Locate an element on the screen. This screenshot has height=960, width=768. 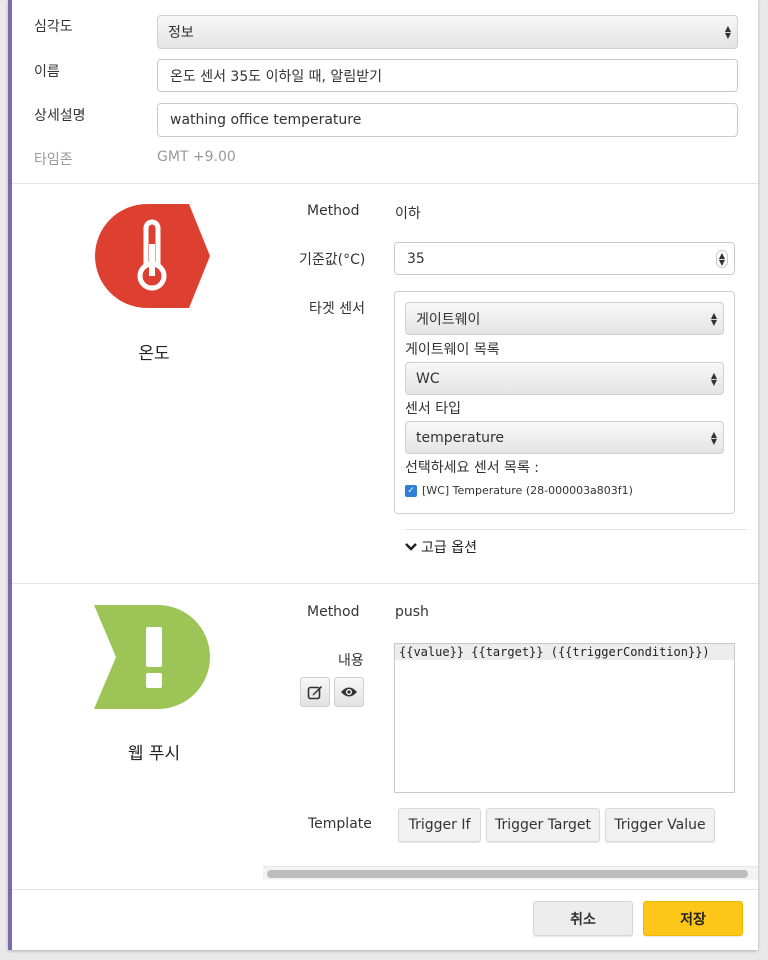
advanced-options-label: 고급 옵션 is located at coordinates (449, 548).